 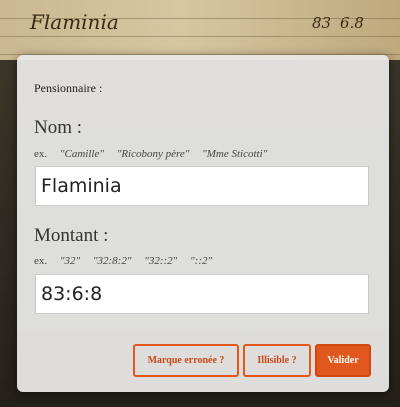 I want to click on amount-examples: ex. "32" "32:8:2" "32::2" "::2", so click(x=128, y=261).